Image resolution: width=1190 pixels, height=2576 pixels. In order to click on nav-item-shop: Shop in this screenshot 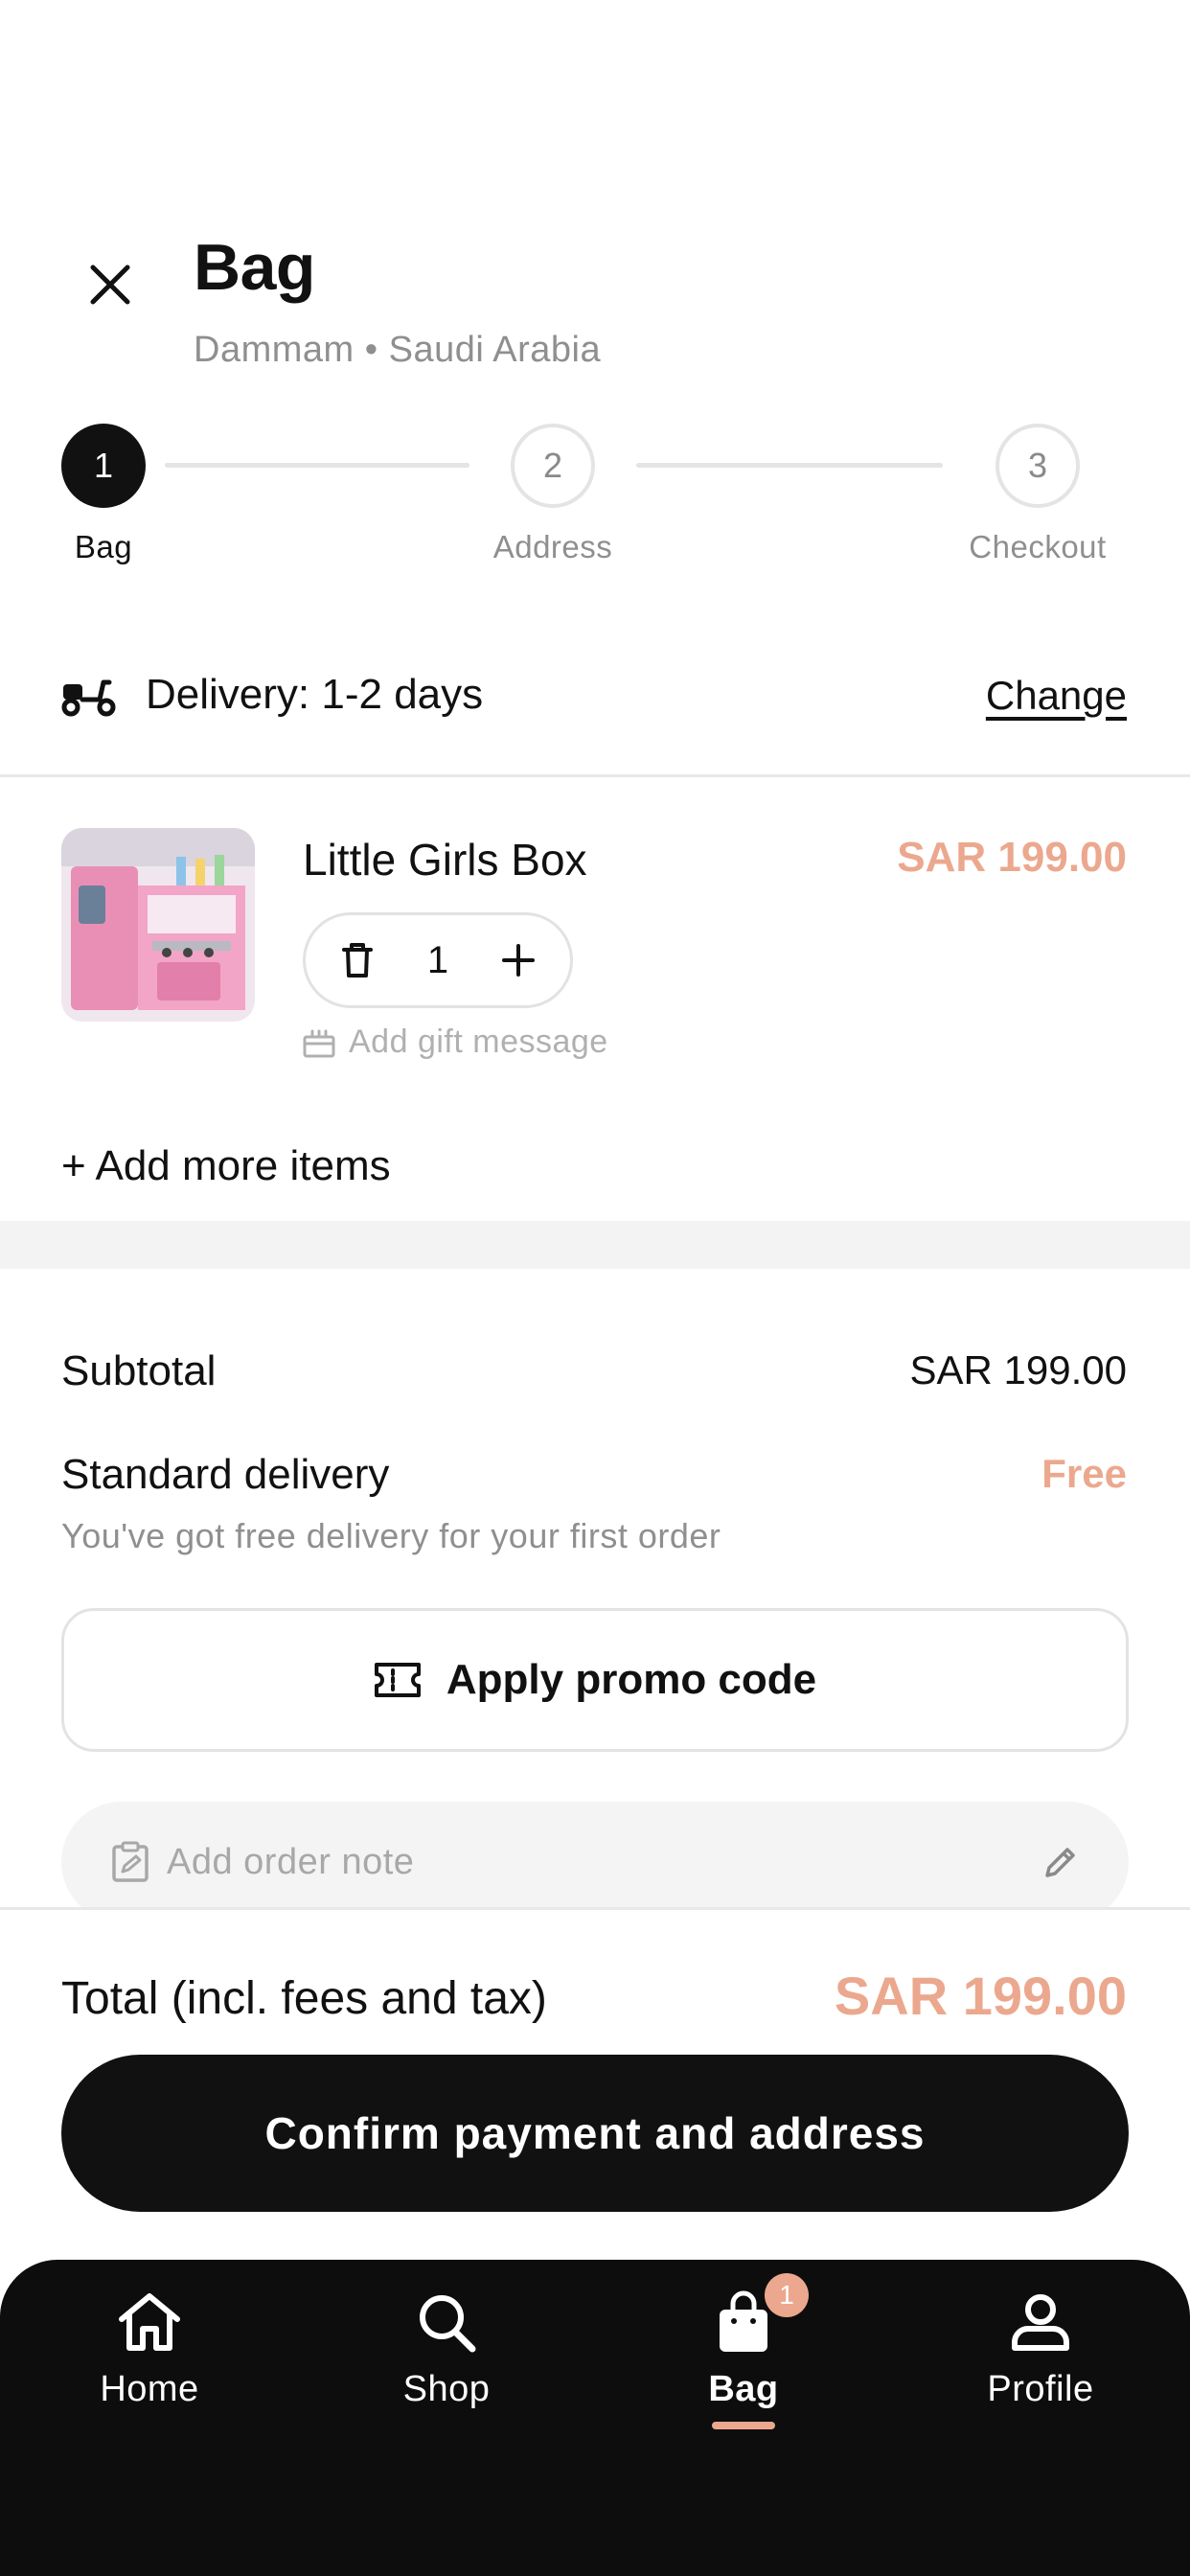, I will do `click(447, 2350)`.